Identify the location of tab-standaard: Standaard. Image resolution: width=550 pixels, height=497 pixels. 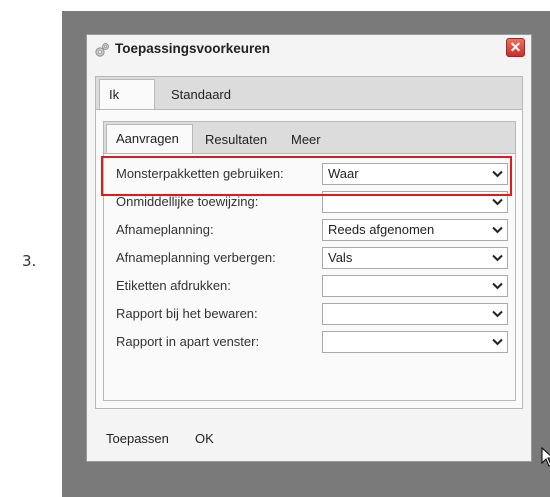
(201, 94).